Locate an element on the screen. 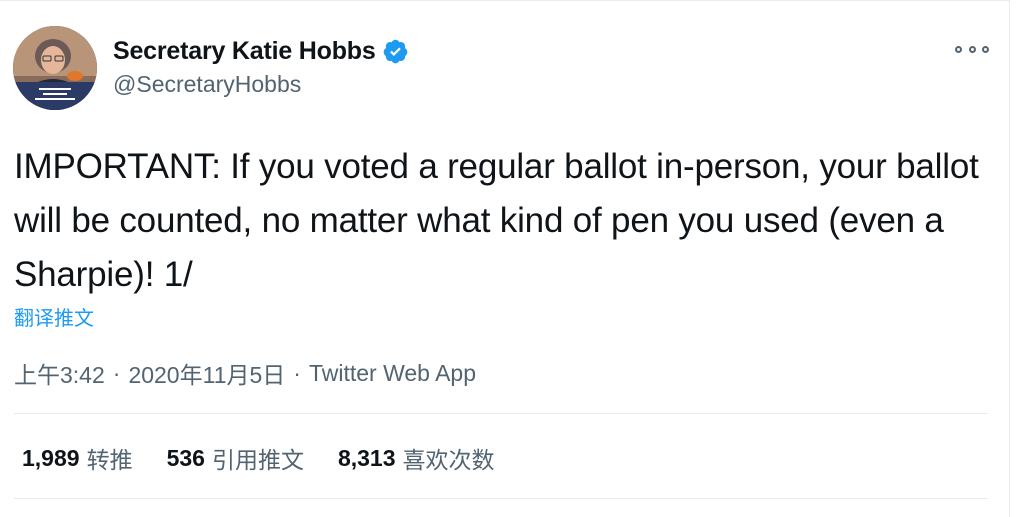 This screenshot has height=517, width=1024. likes-stat: 8,313 喜欢次数 is located at coordinates (416, 458).